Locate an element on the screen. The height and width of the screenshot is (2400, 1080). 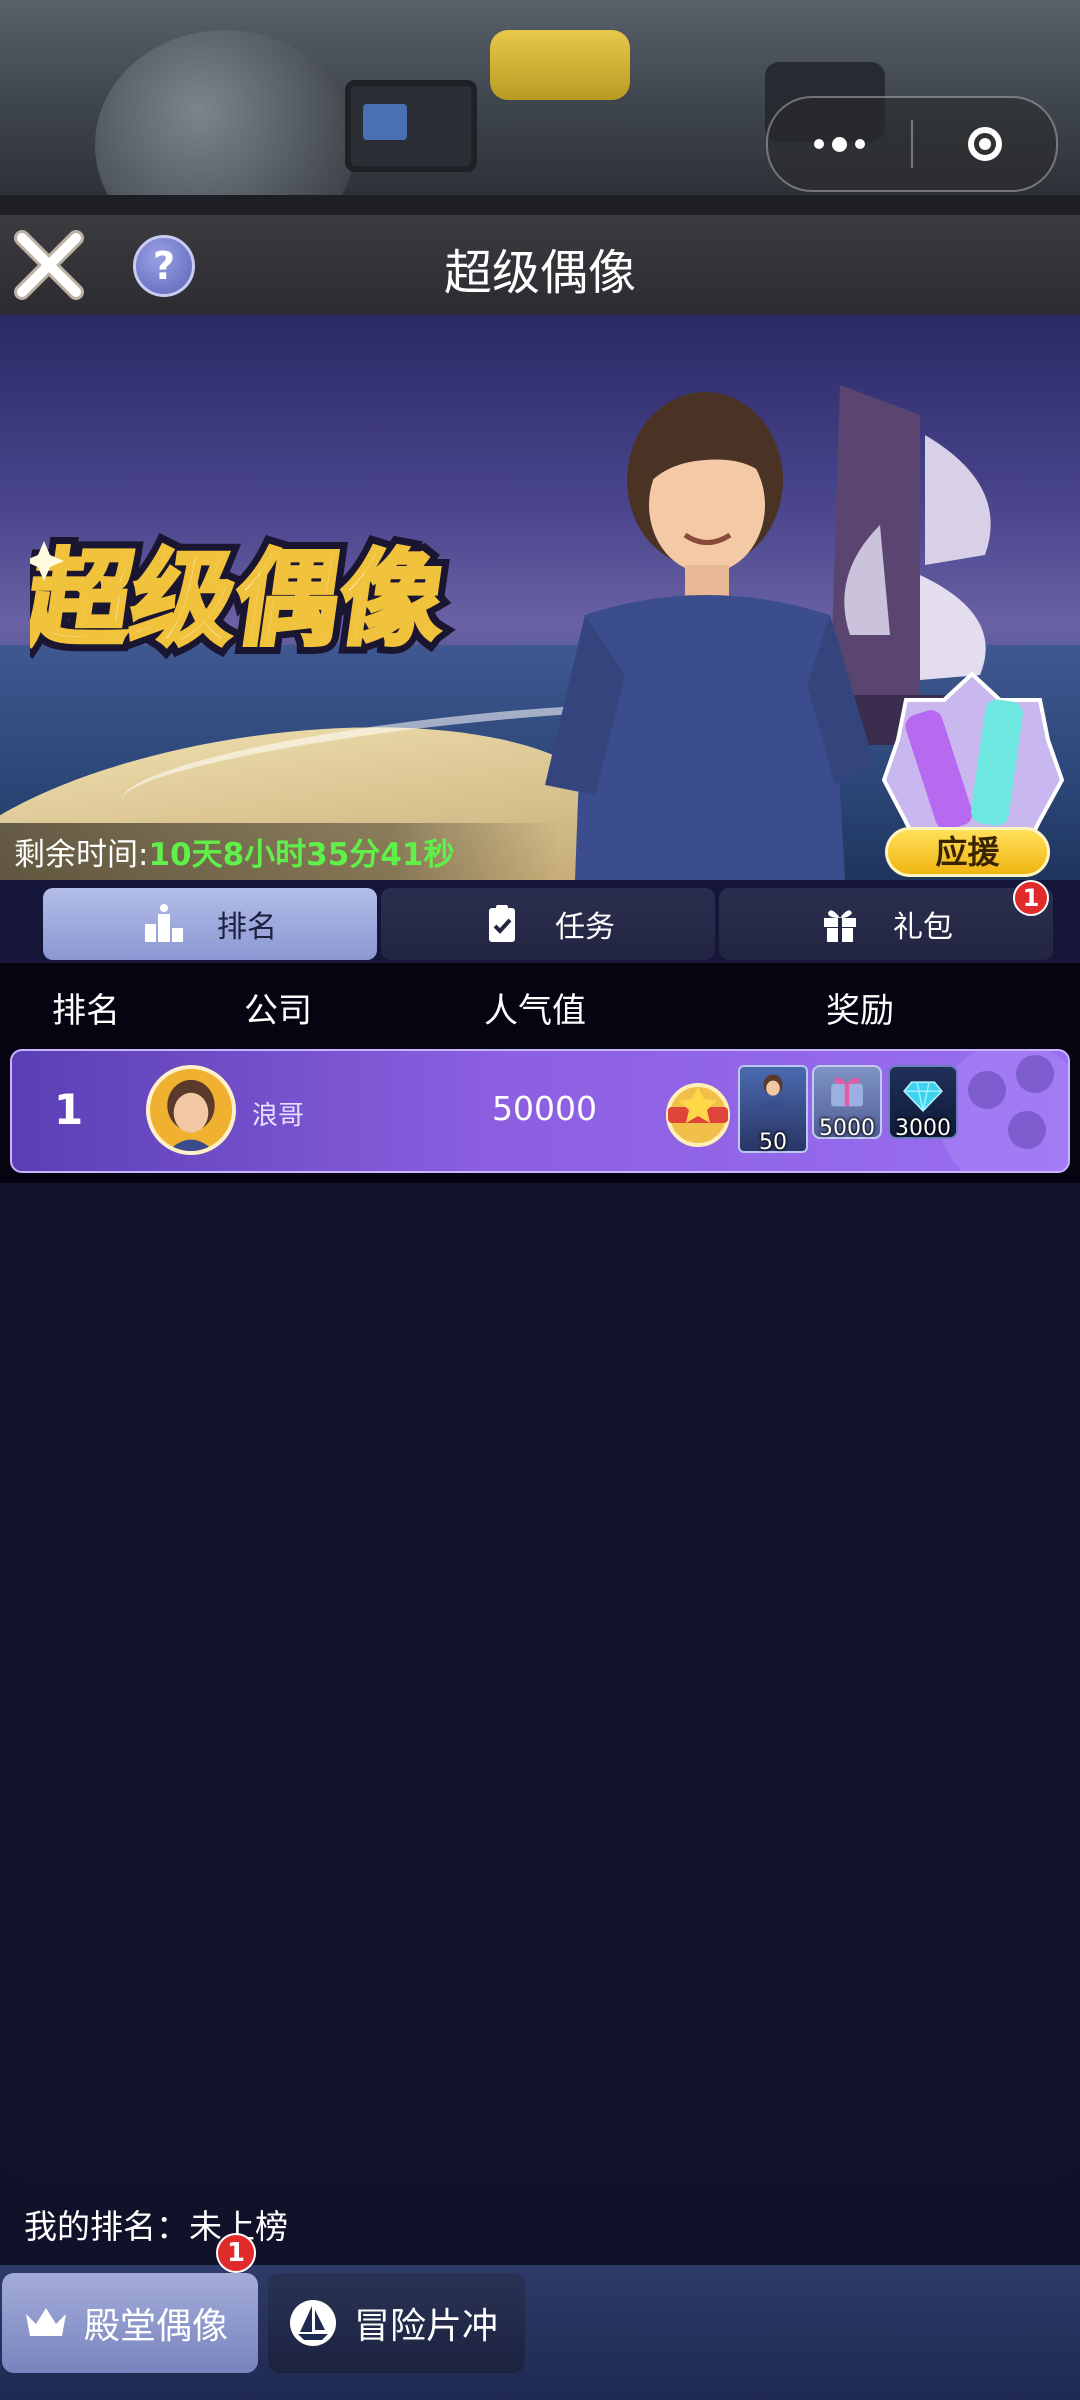
miniprogram-capsule is located at coordinates (912, 144).